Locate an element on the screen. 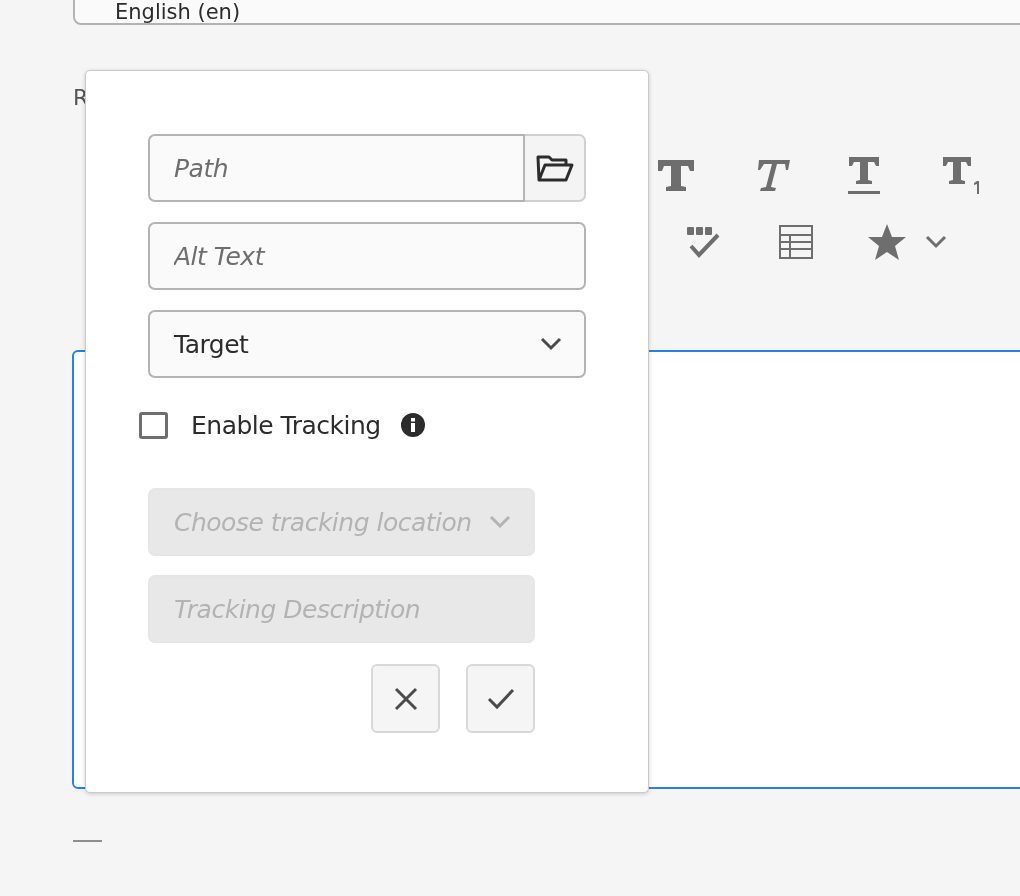 The image size is (1020, 896). target-dropdown: Target is located at coordinates (367, 344).